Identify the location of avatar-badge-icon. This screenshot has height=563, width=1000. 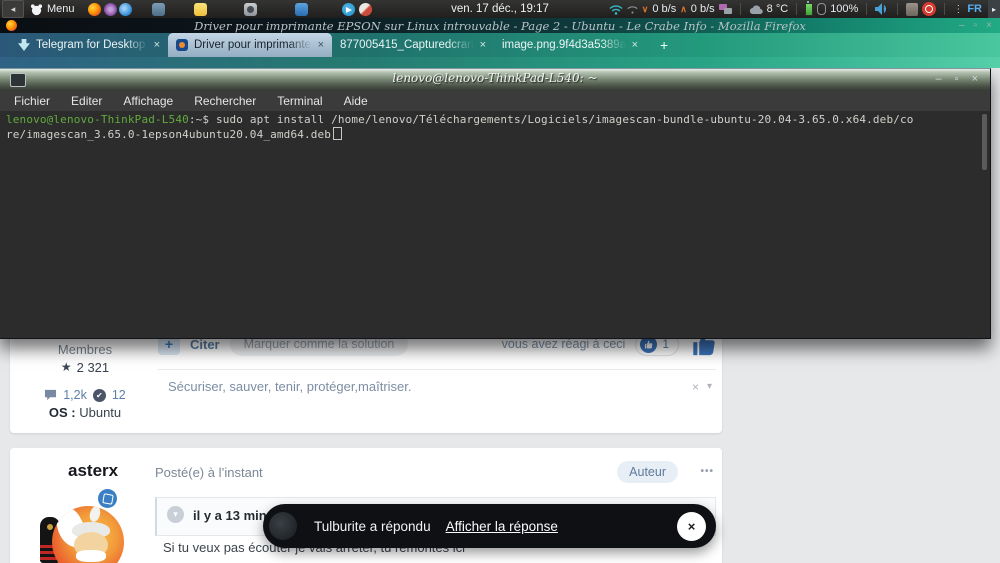
(107, 498).